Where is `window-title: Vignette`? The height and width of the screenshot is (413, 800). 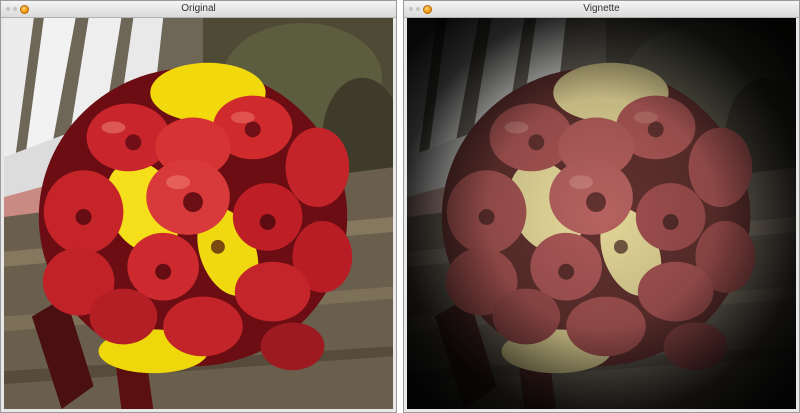
window-title: Vignette is located at coordinates (601, 8).